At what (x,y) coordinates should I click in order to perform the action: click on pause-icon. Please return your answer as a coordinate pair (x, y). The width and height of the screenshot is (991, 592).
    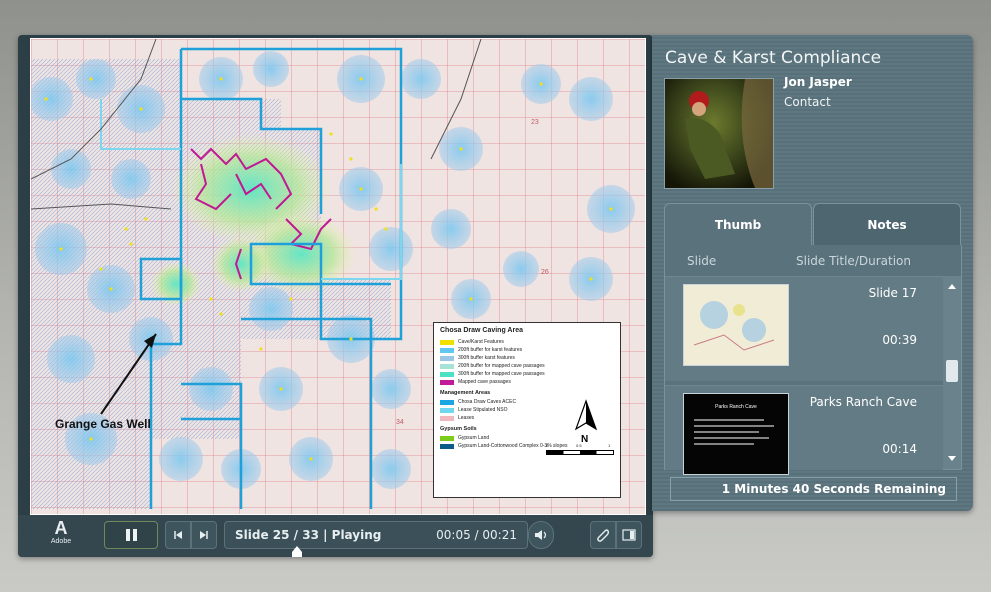
    Looking at the image, I should click on (131, 535).